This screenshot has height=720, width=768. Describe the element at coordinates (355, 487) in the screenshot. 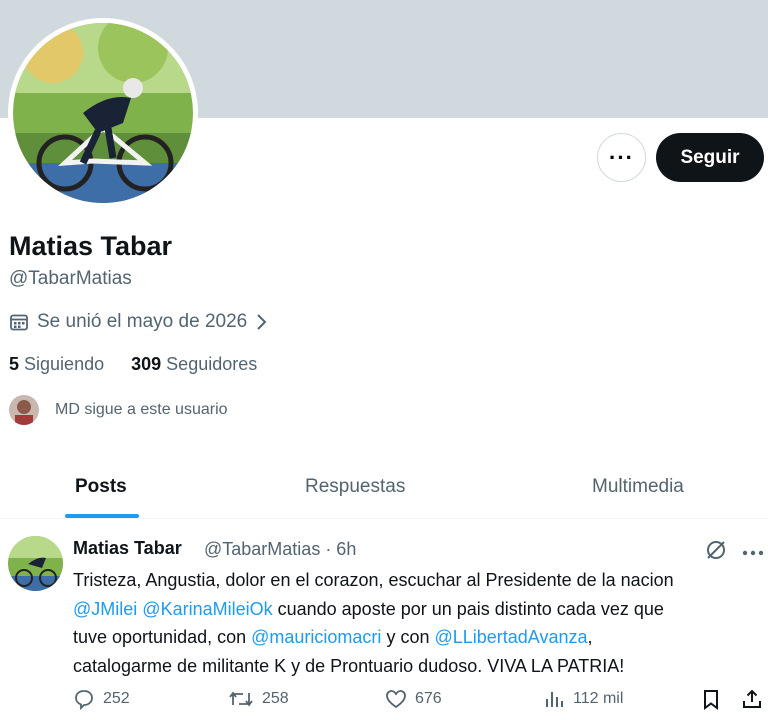

I see `tab-respuestas: Respuestas` at that location.